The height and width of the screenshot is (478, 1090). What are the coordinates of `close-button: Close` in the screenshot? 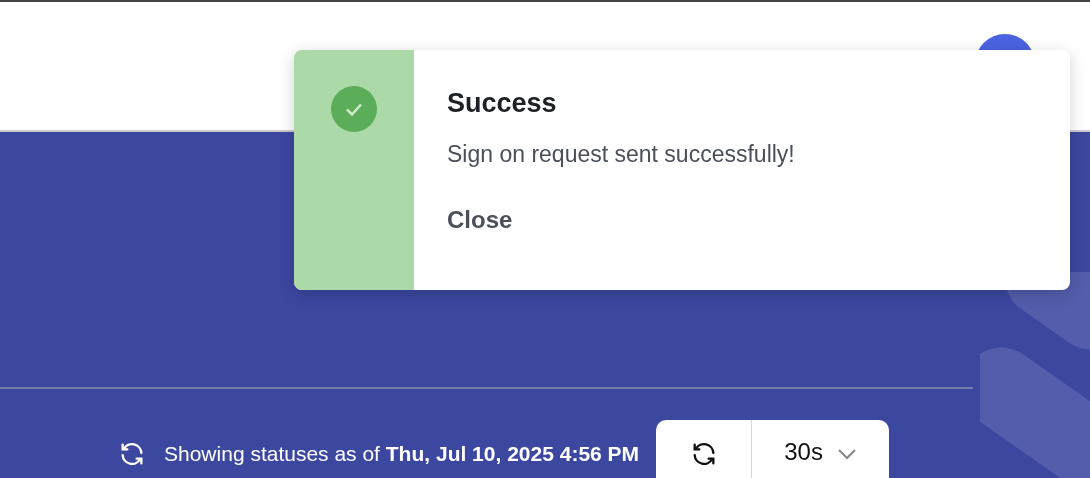 It's located at (480, 220).